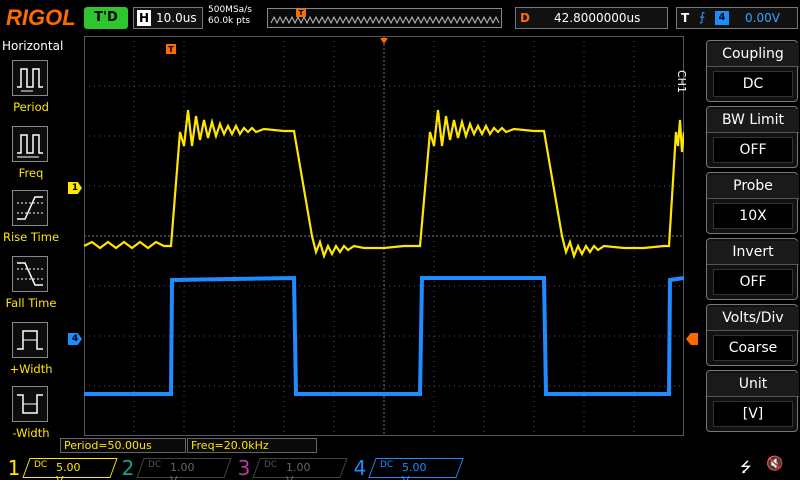  What do you see at coordinates (702, 17) in the screenshot?
I see `rising-edge-icon: ⨍` at bounding box center [702, 17].